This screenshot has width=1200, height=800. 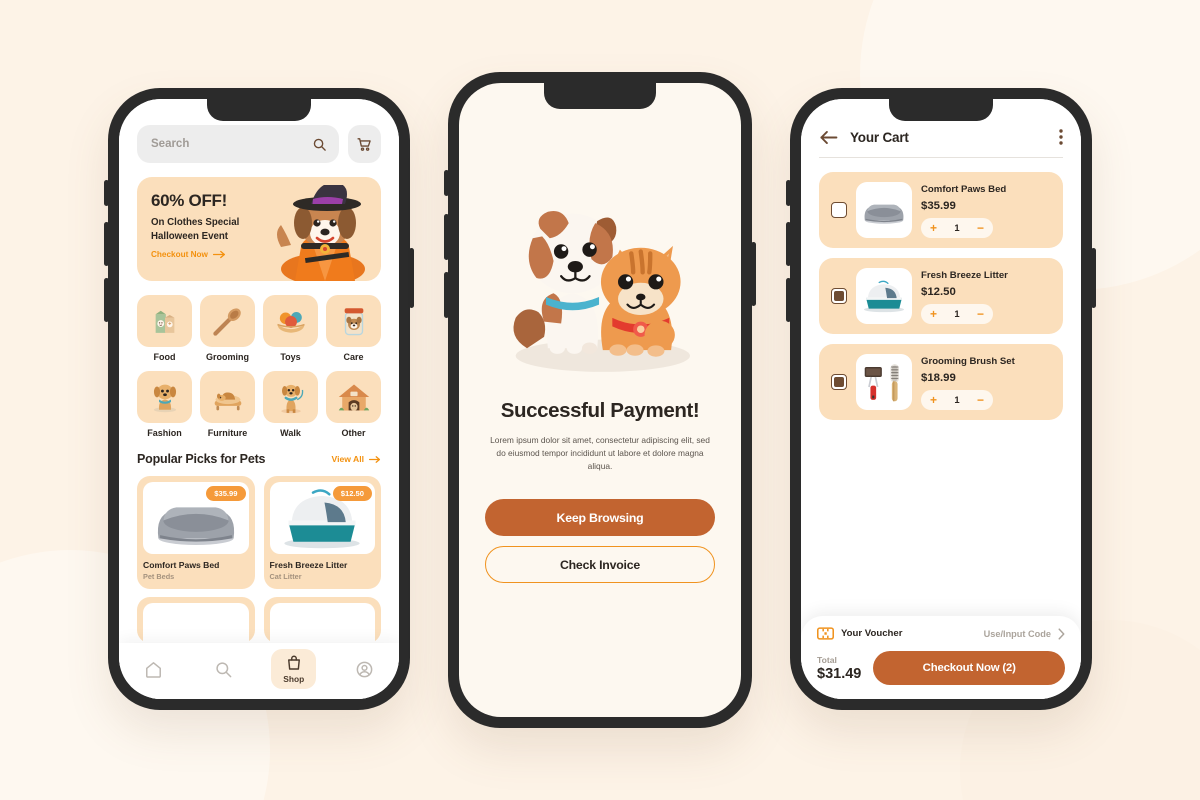 I want to click on grey-pet-bed-photo, so click(x=884, y=210).